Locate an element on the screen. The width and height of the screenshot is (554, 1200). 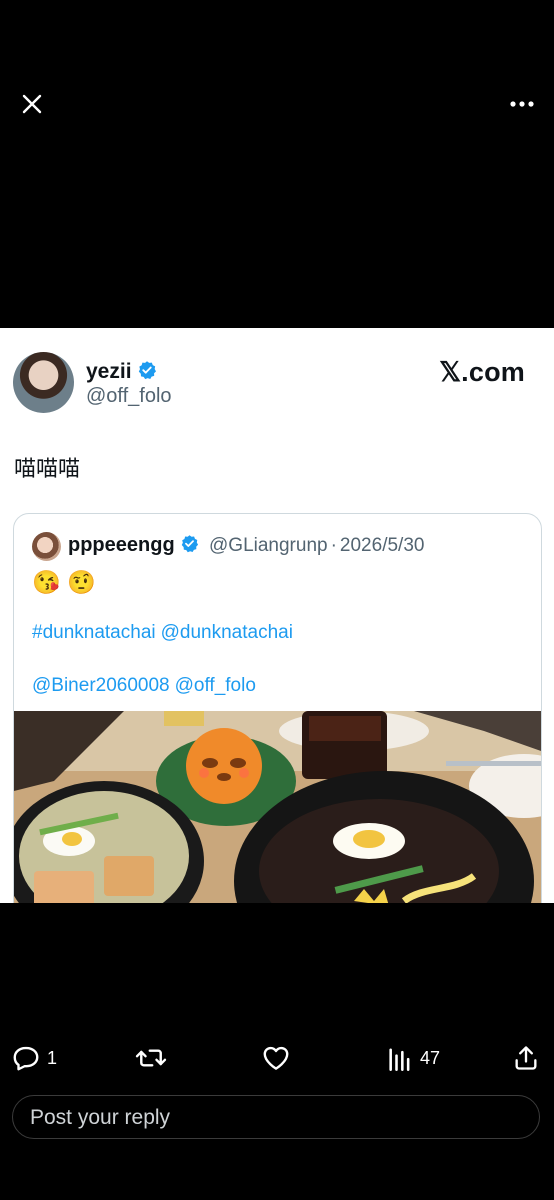
quote-tags-line-2: @Biner2060008 @off_folo is located at coordinates (144, 686).